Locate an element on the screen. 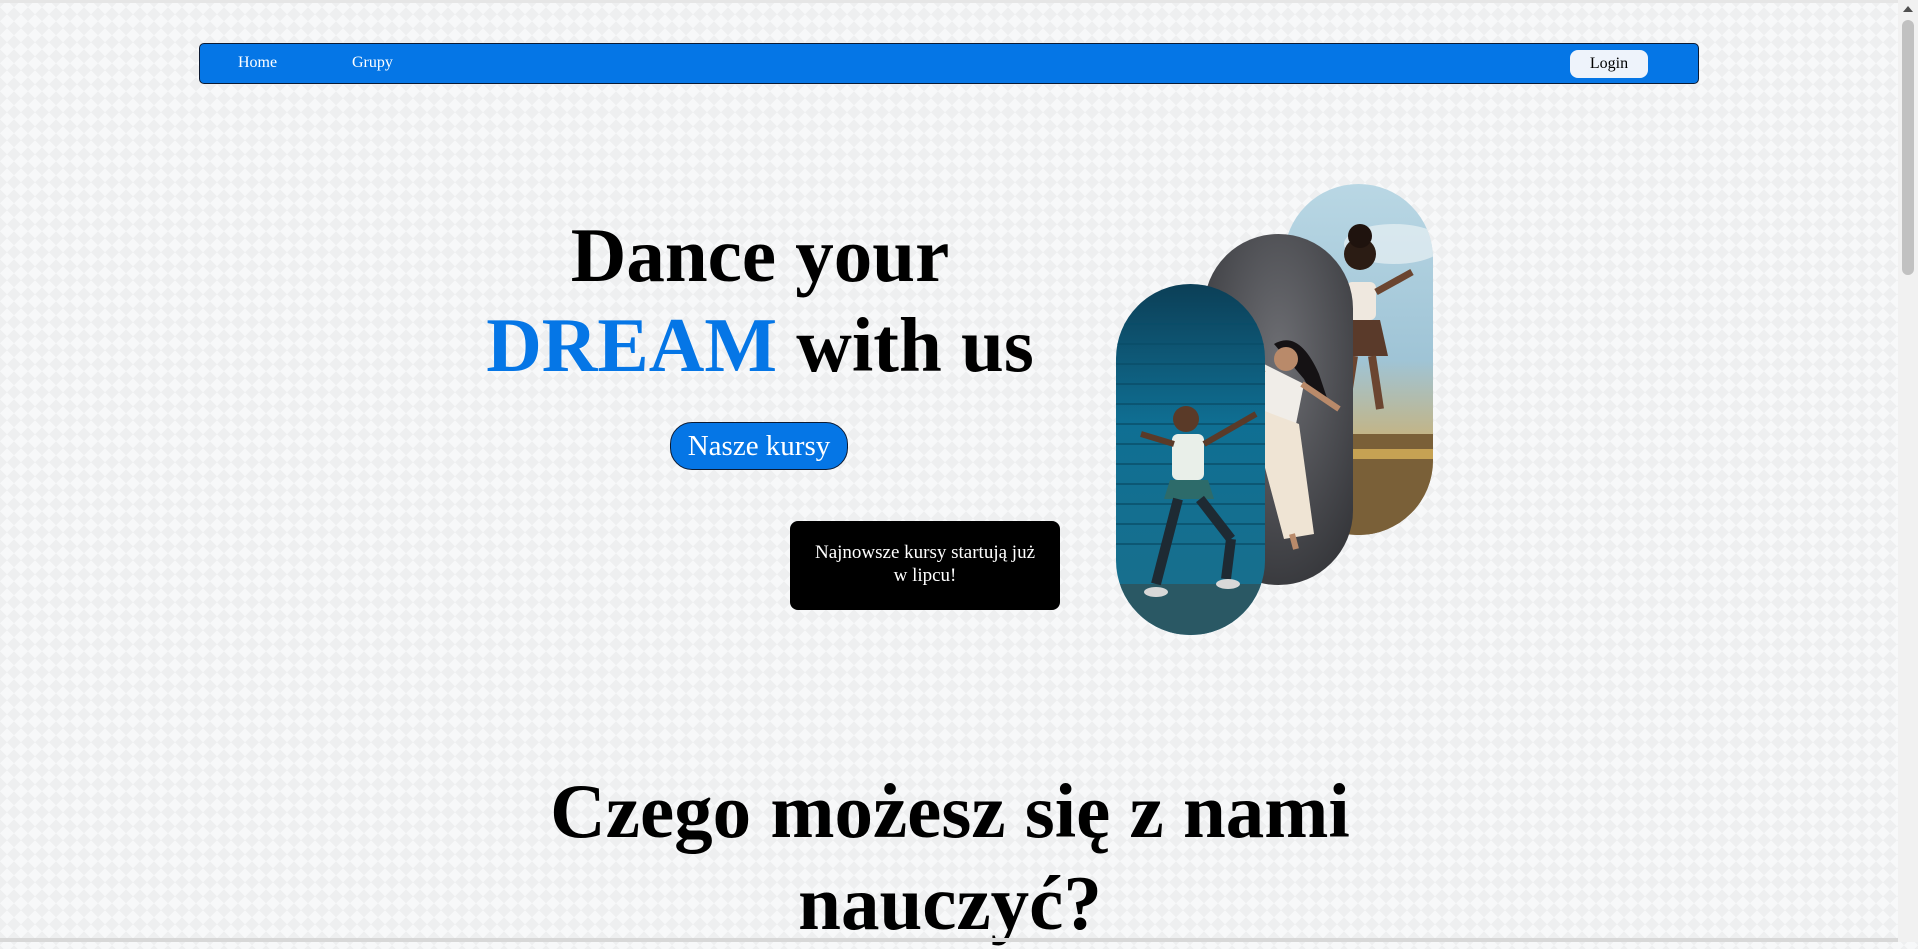 The width and height of the screenshot is (1918, 949). hero-title: Dance your DREAM with us is located at coordinates (760, 300).